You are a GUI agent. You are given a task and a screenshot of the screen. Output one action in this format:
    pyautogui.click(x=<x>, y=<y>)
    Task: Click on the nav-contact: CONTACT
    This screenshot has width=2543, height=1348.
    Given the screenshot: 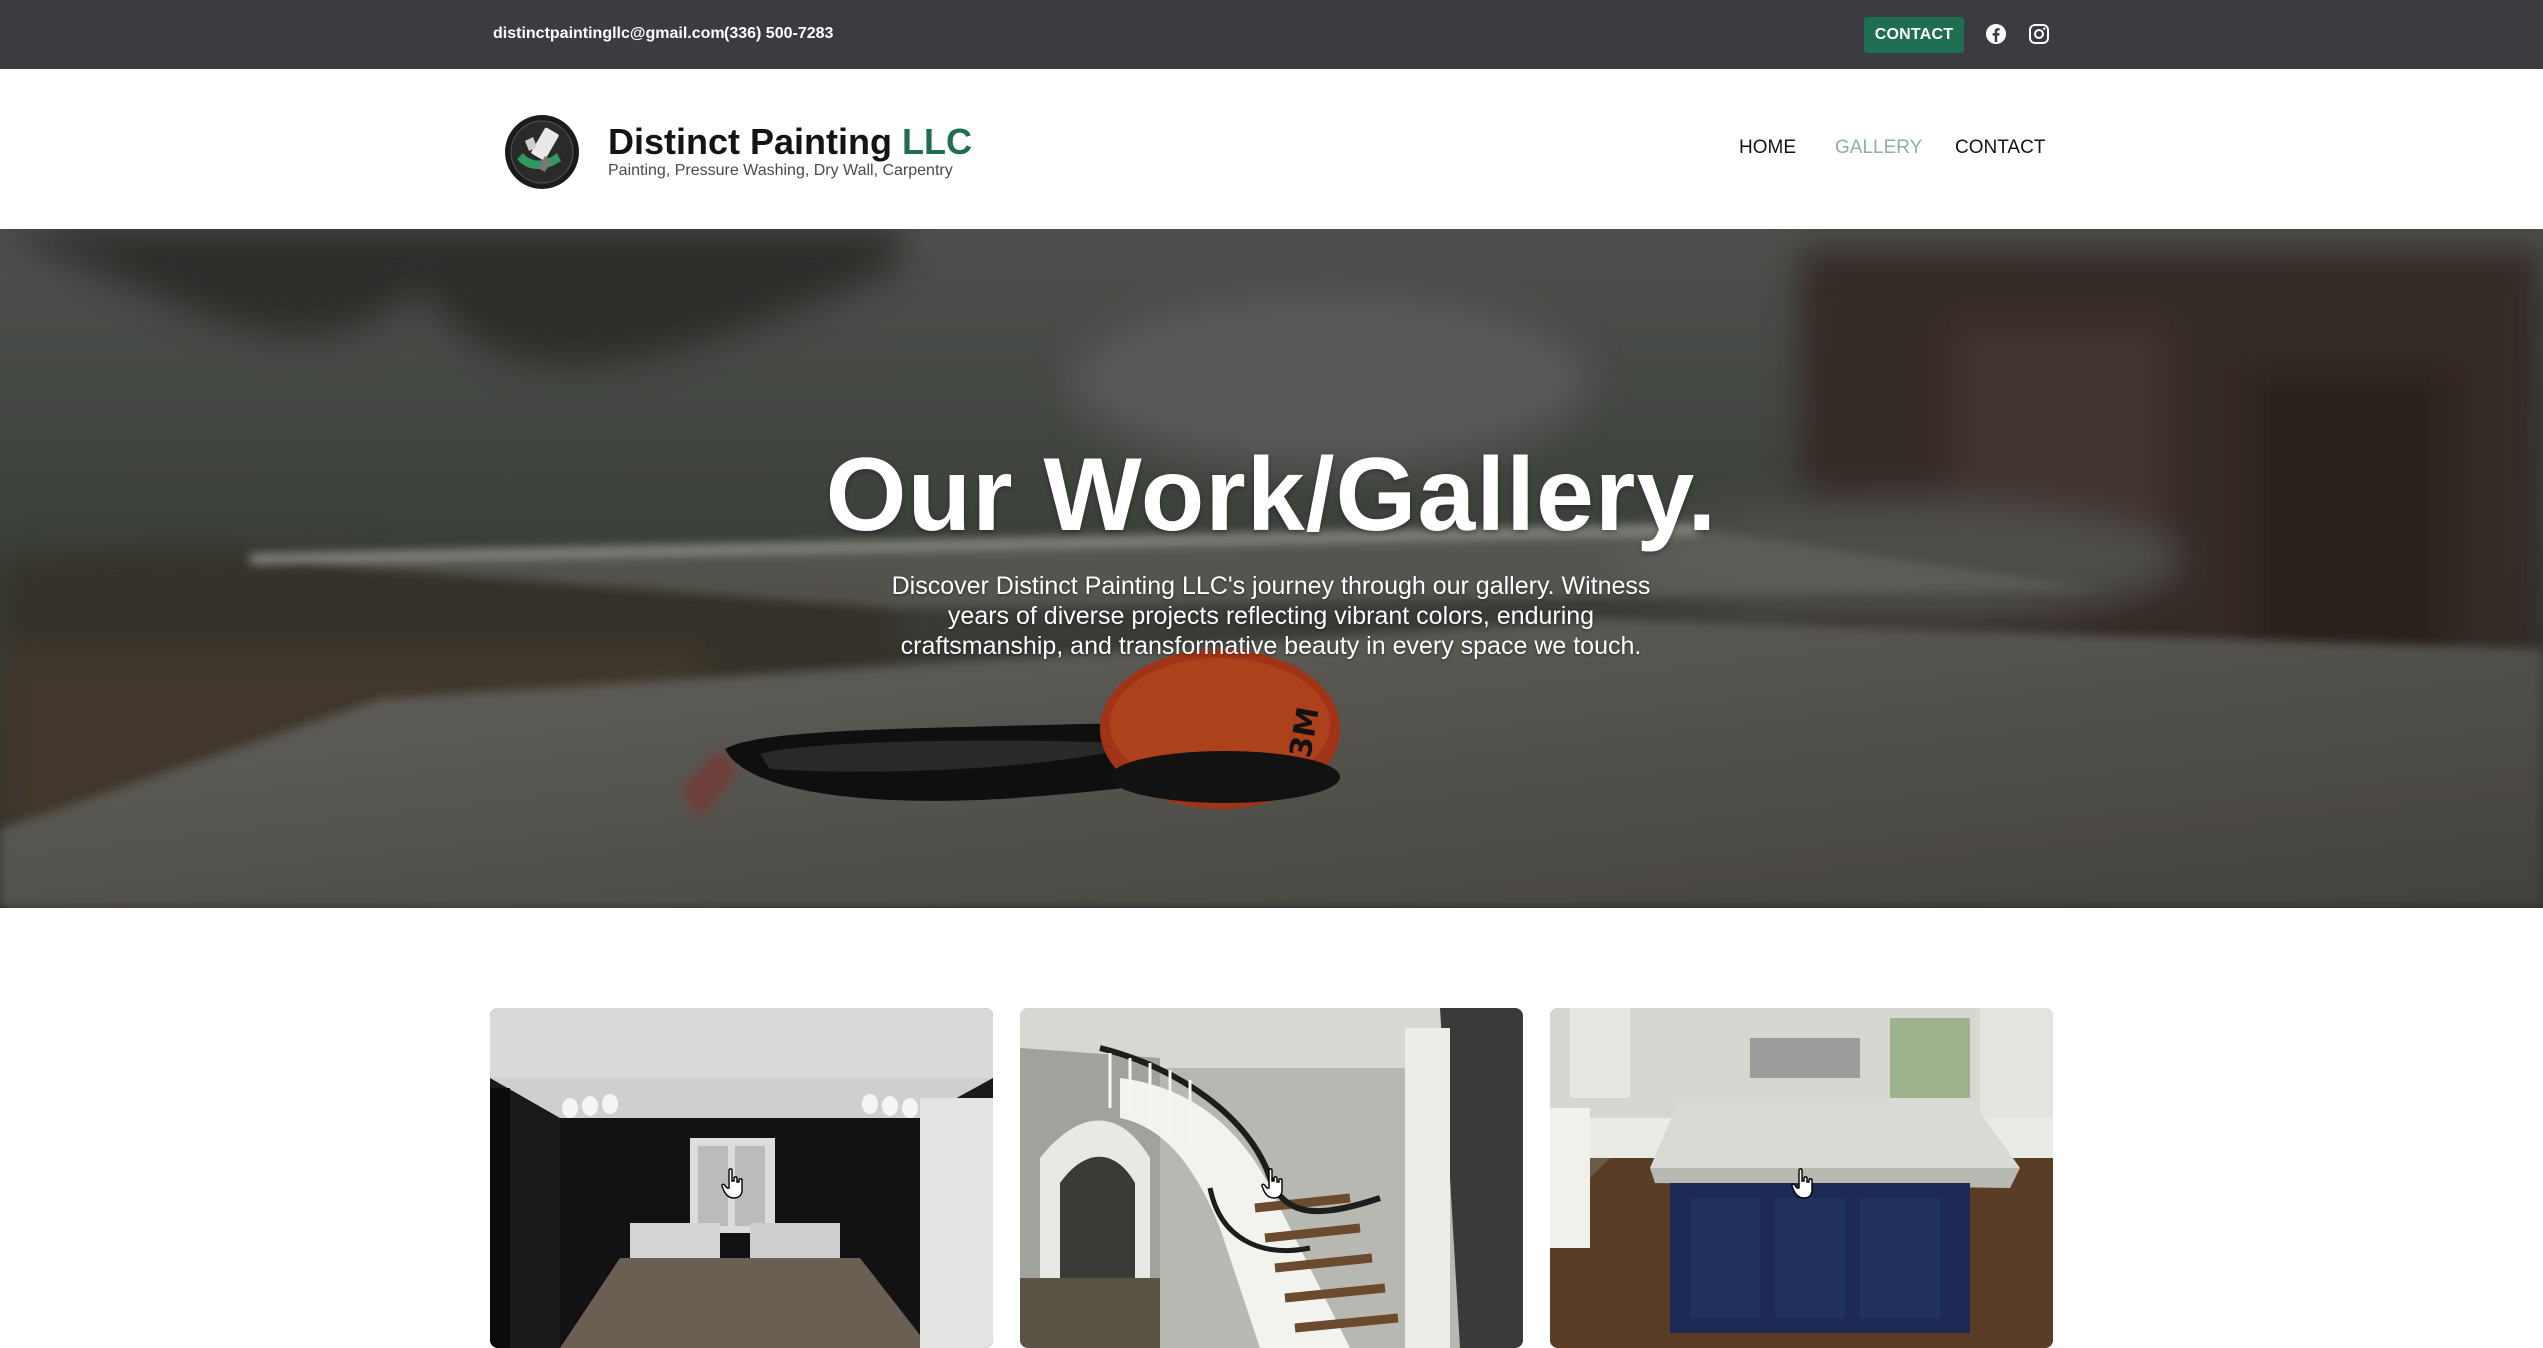 What is the action you would take?
    pyautogui.click(x=2000, y=148)
    